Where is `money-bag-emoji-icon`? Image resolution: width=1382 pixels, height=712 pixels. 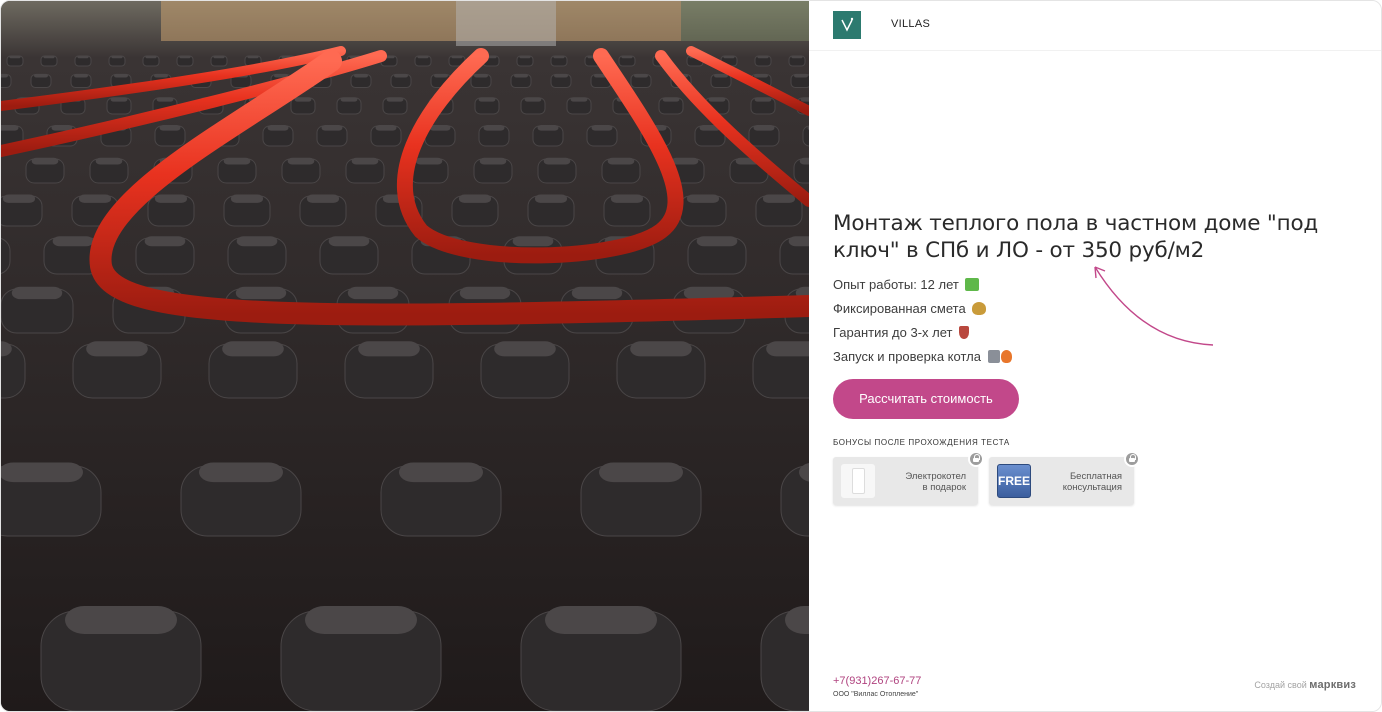
money-bag-emoji-icon is located at coordinates (979, 308).